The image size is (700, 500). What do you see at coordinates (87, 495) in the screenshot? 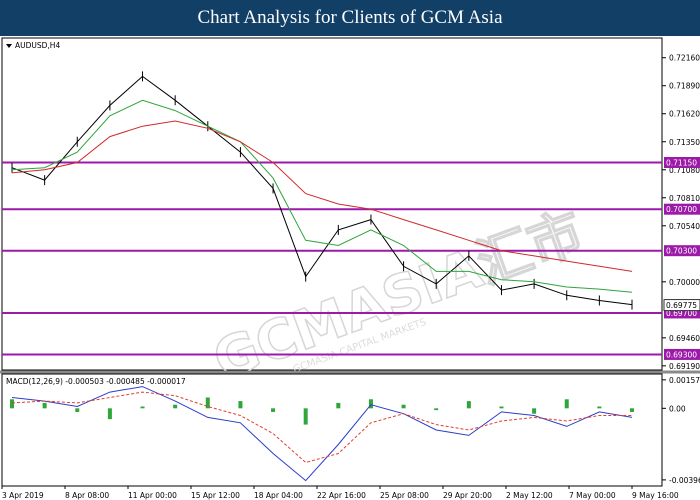
I see `x-tick-label: 8 Apr 08:00` at bounding box center [87, 495].